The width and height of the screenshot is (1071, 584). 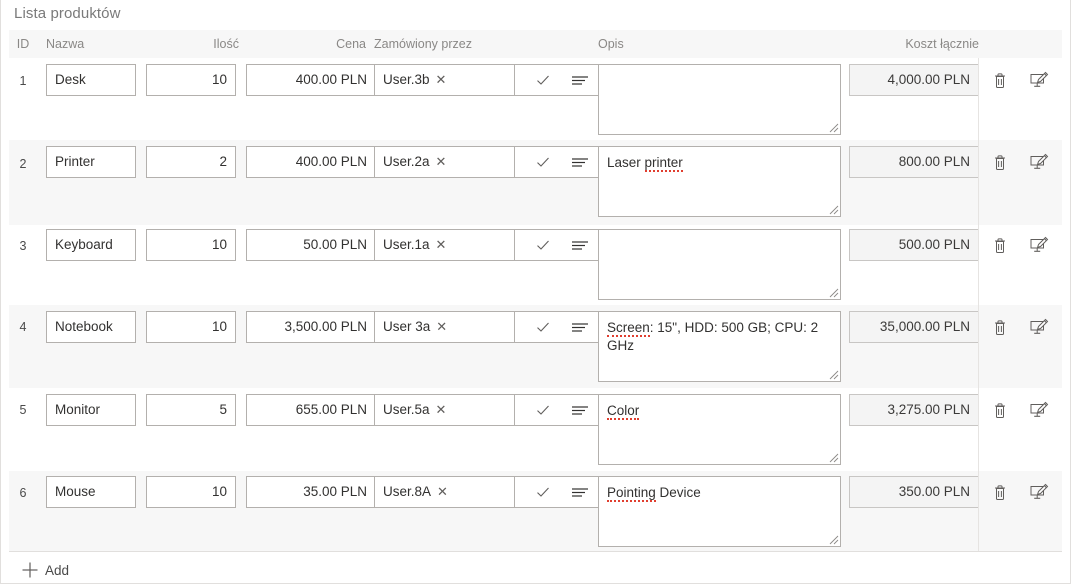 What do you see at coordinates (57, 570) in the screenshot?
I see `add-row-label: Add` at bounding box center [57, 570].